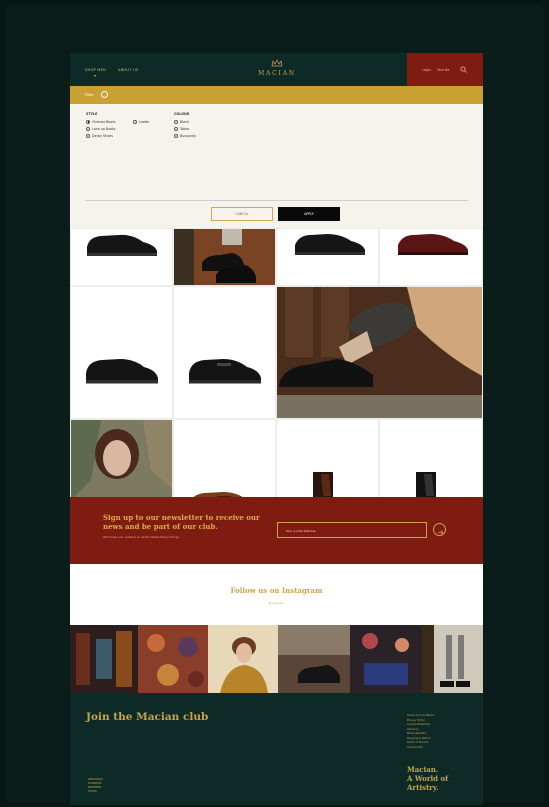 Image resolution: width=549 pixels, height=807 pixels. I want to click on option-label: Derby Shoes, so click(102, 136).